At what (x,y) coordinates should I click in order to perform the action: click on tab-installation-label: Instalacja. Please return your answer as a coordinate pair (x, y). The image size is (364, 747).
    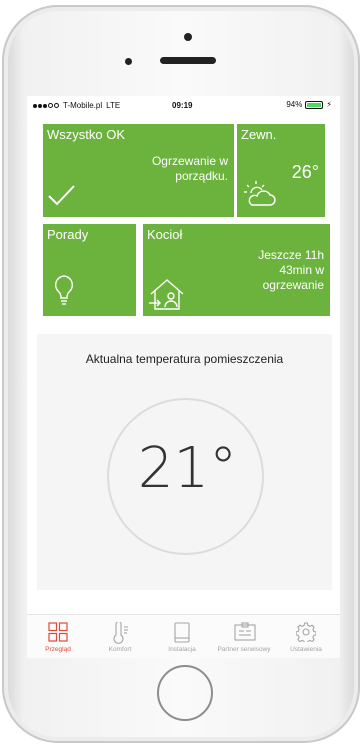
    Looking at the image, I should click on (182, 649).